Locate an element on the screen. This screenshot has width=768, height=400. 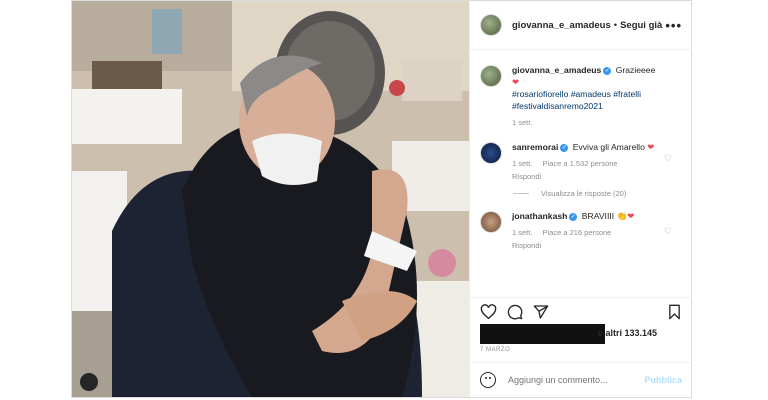
comment-text: BRAVIIII is located at coordinates (598, 216).